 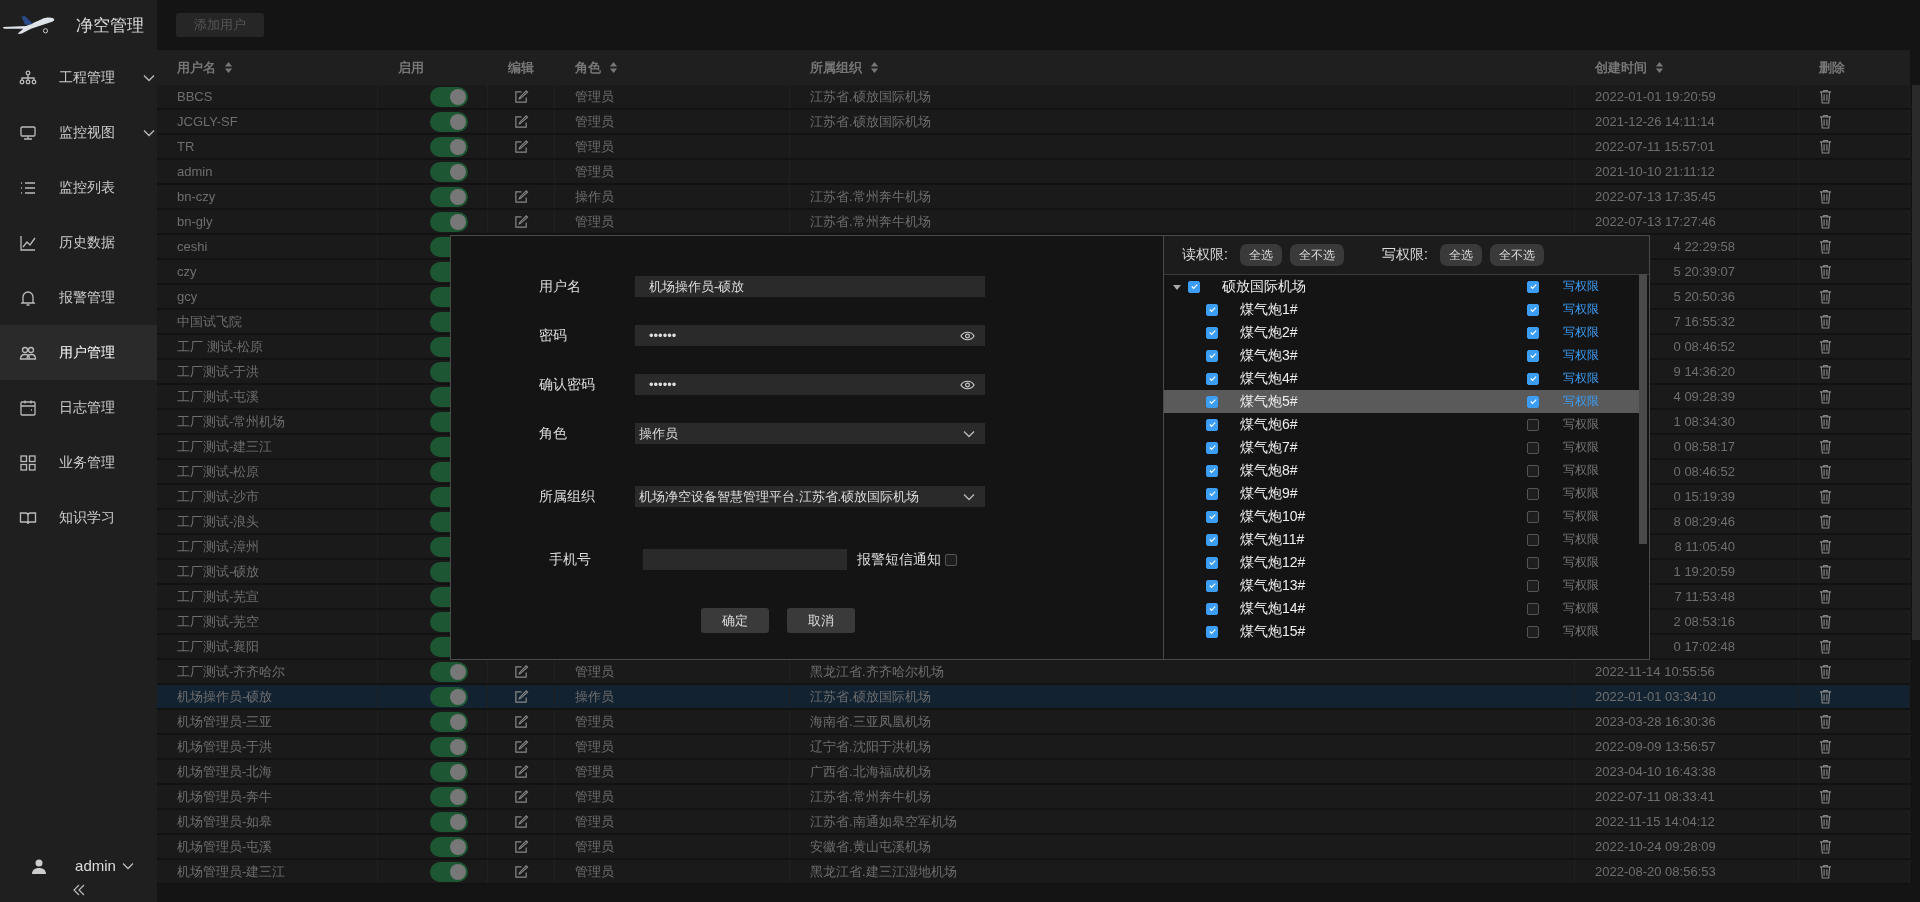 I want to click on collapse-icon, so click(x=78, y=890).